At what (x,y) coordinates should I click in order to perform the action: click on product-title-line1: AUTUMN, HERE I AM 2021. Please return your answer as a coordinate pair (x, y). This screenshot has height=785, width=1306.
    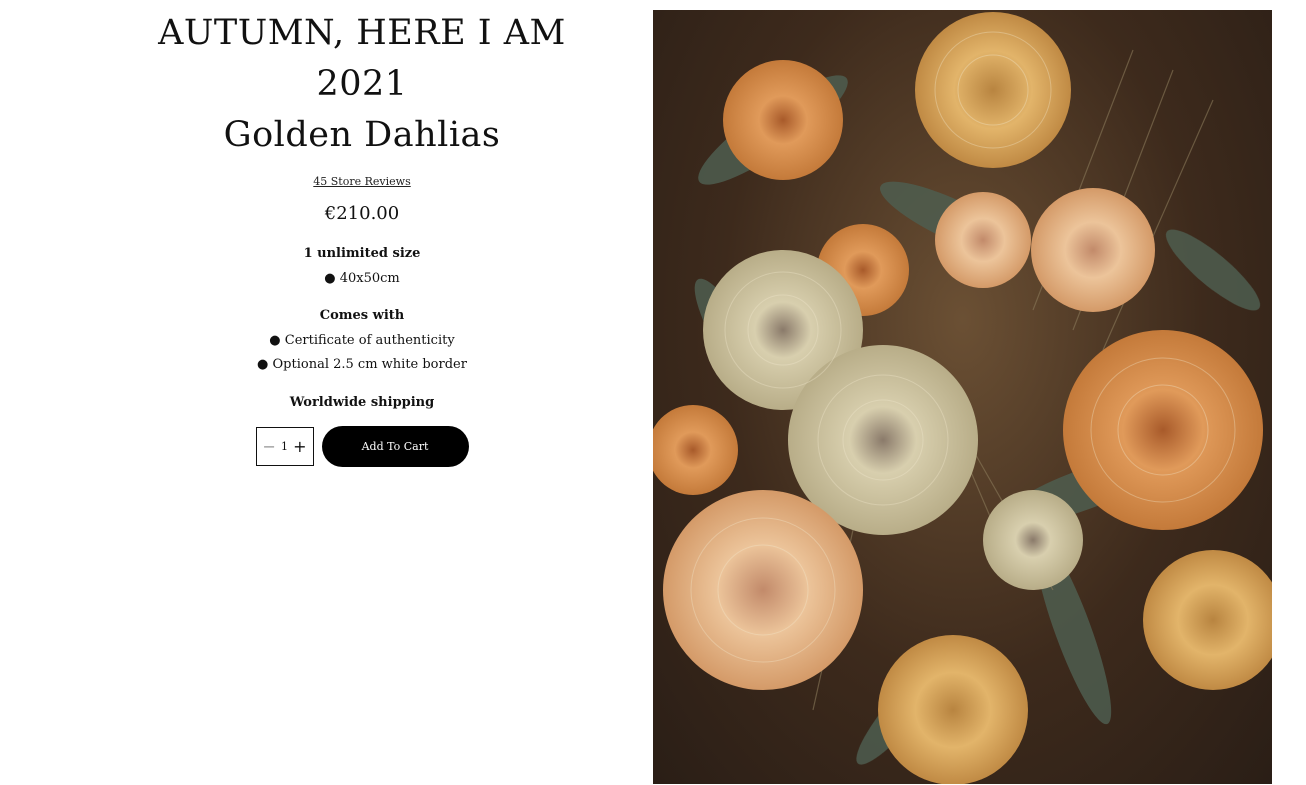
    Looking at the image, I should click on (362, 58).